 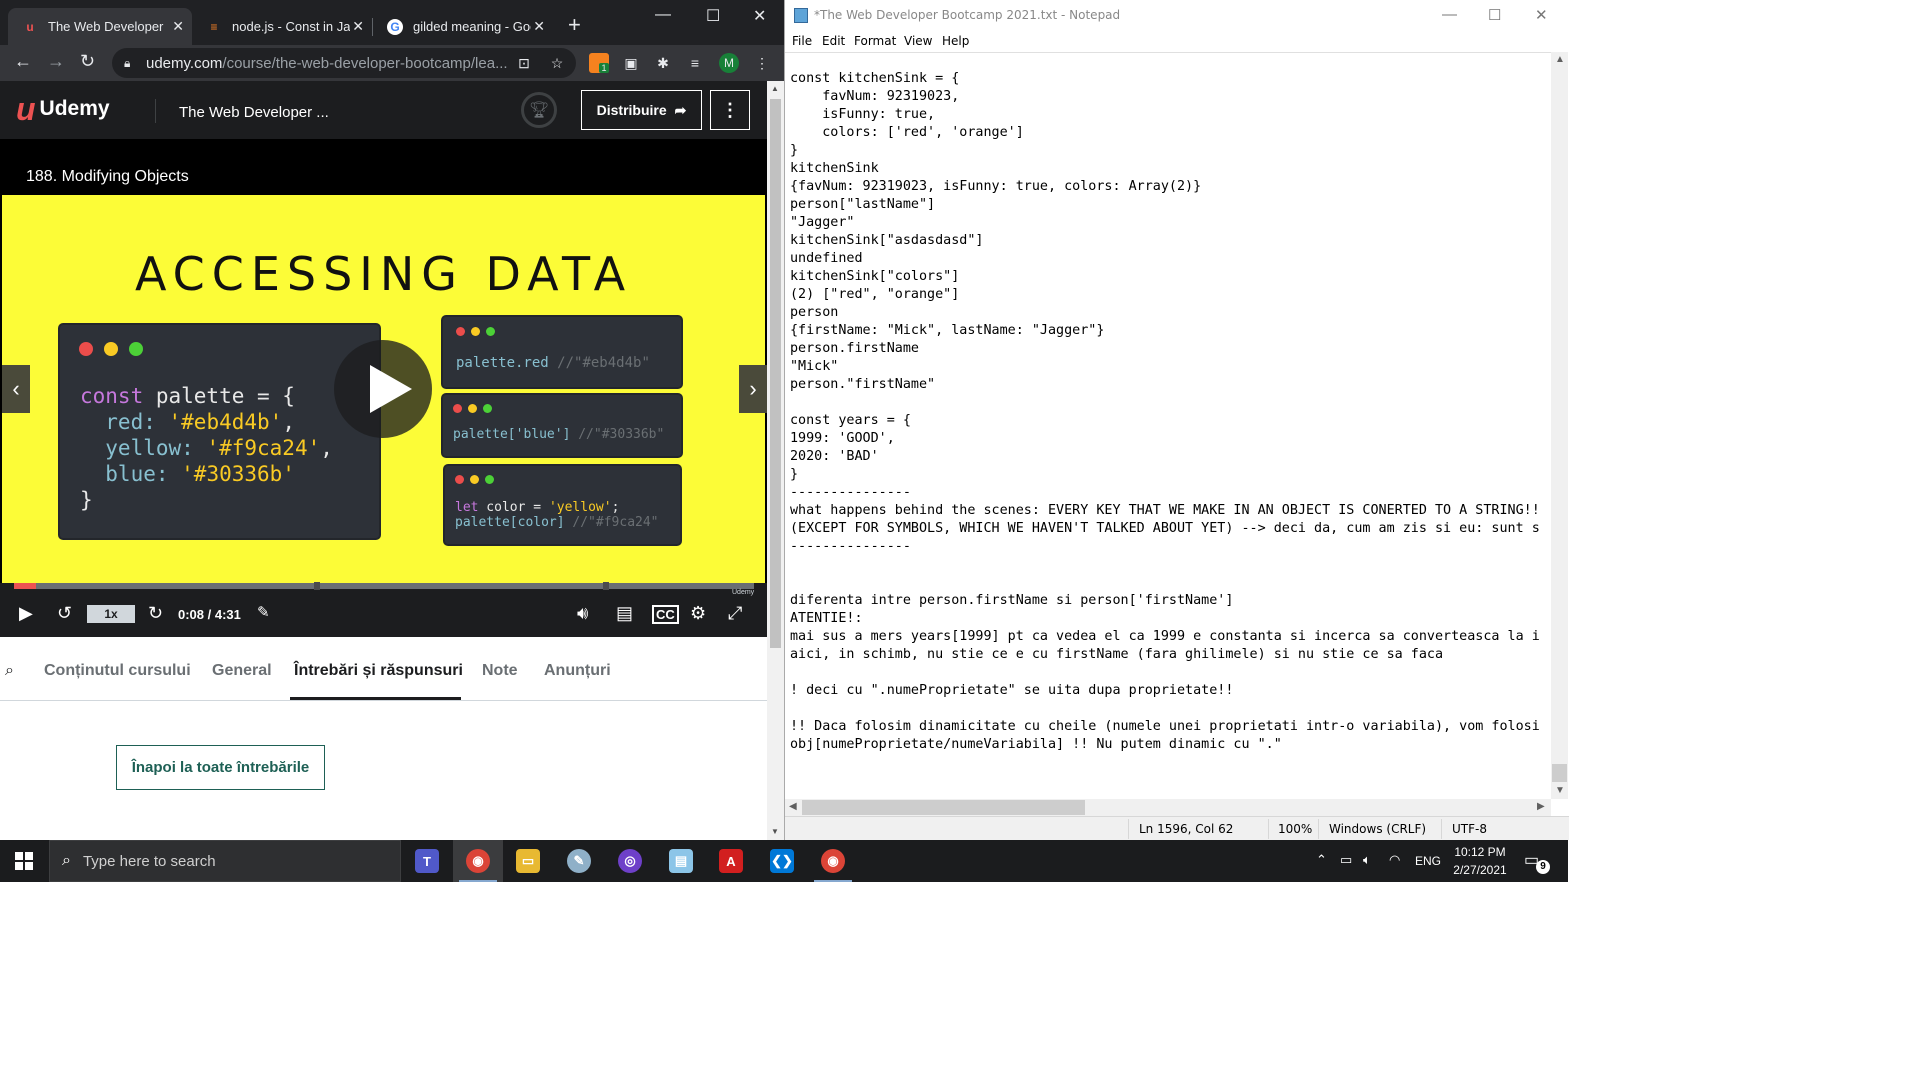 I want to click on back-to-all-questions-button: Înapoi la toate întrebările, so click(x=220, y=767).